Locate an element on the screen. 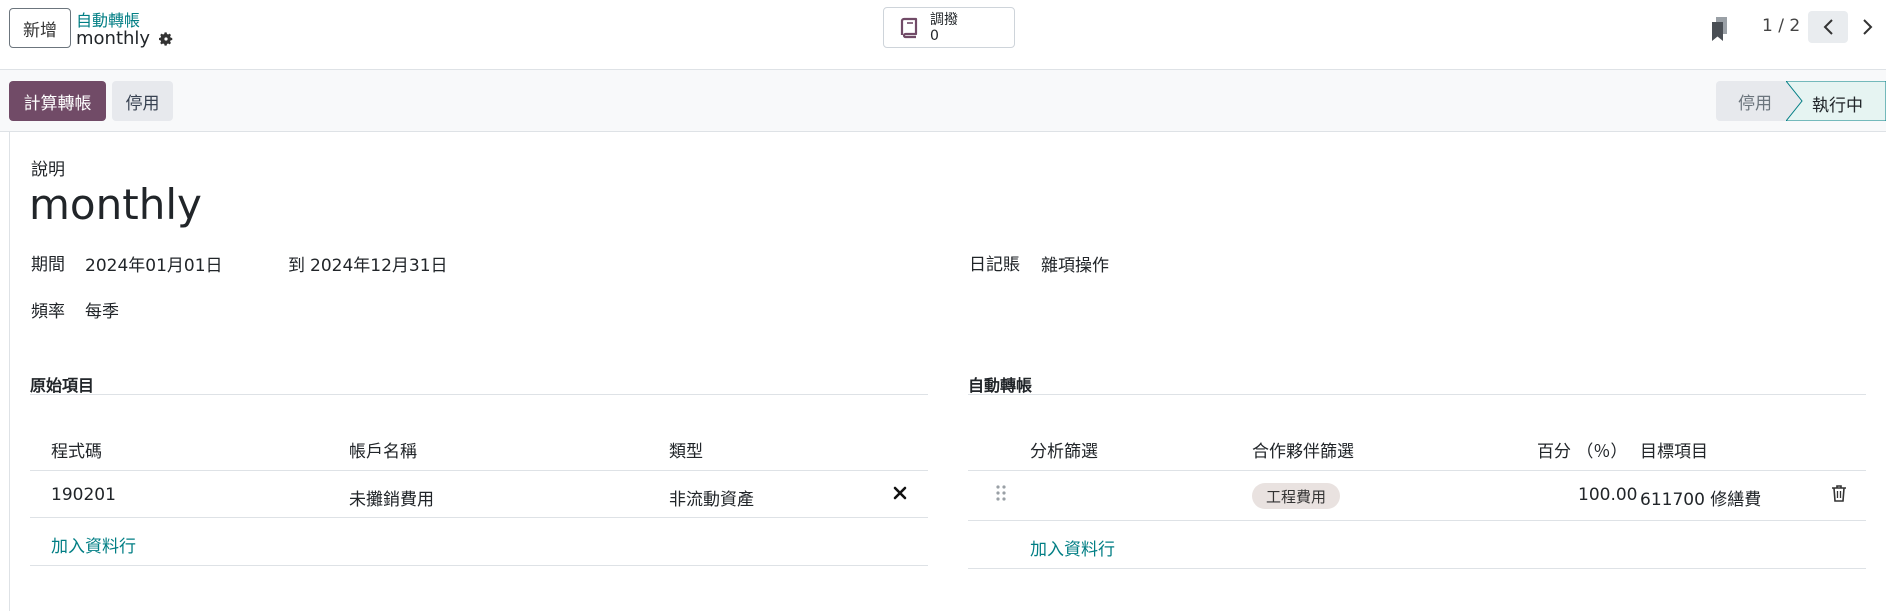 Image resolution: width=1886 pixels, height=611 pixels. transfers-section-title: 自動轉帳 is located at coordinates (1000, 385).